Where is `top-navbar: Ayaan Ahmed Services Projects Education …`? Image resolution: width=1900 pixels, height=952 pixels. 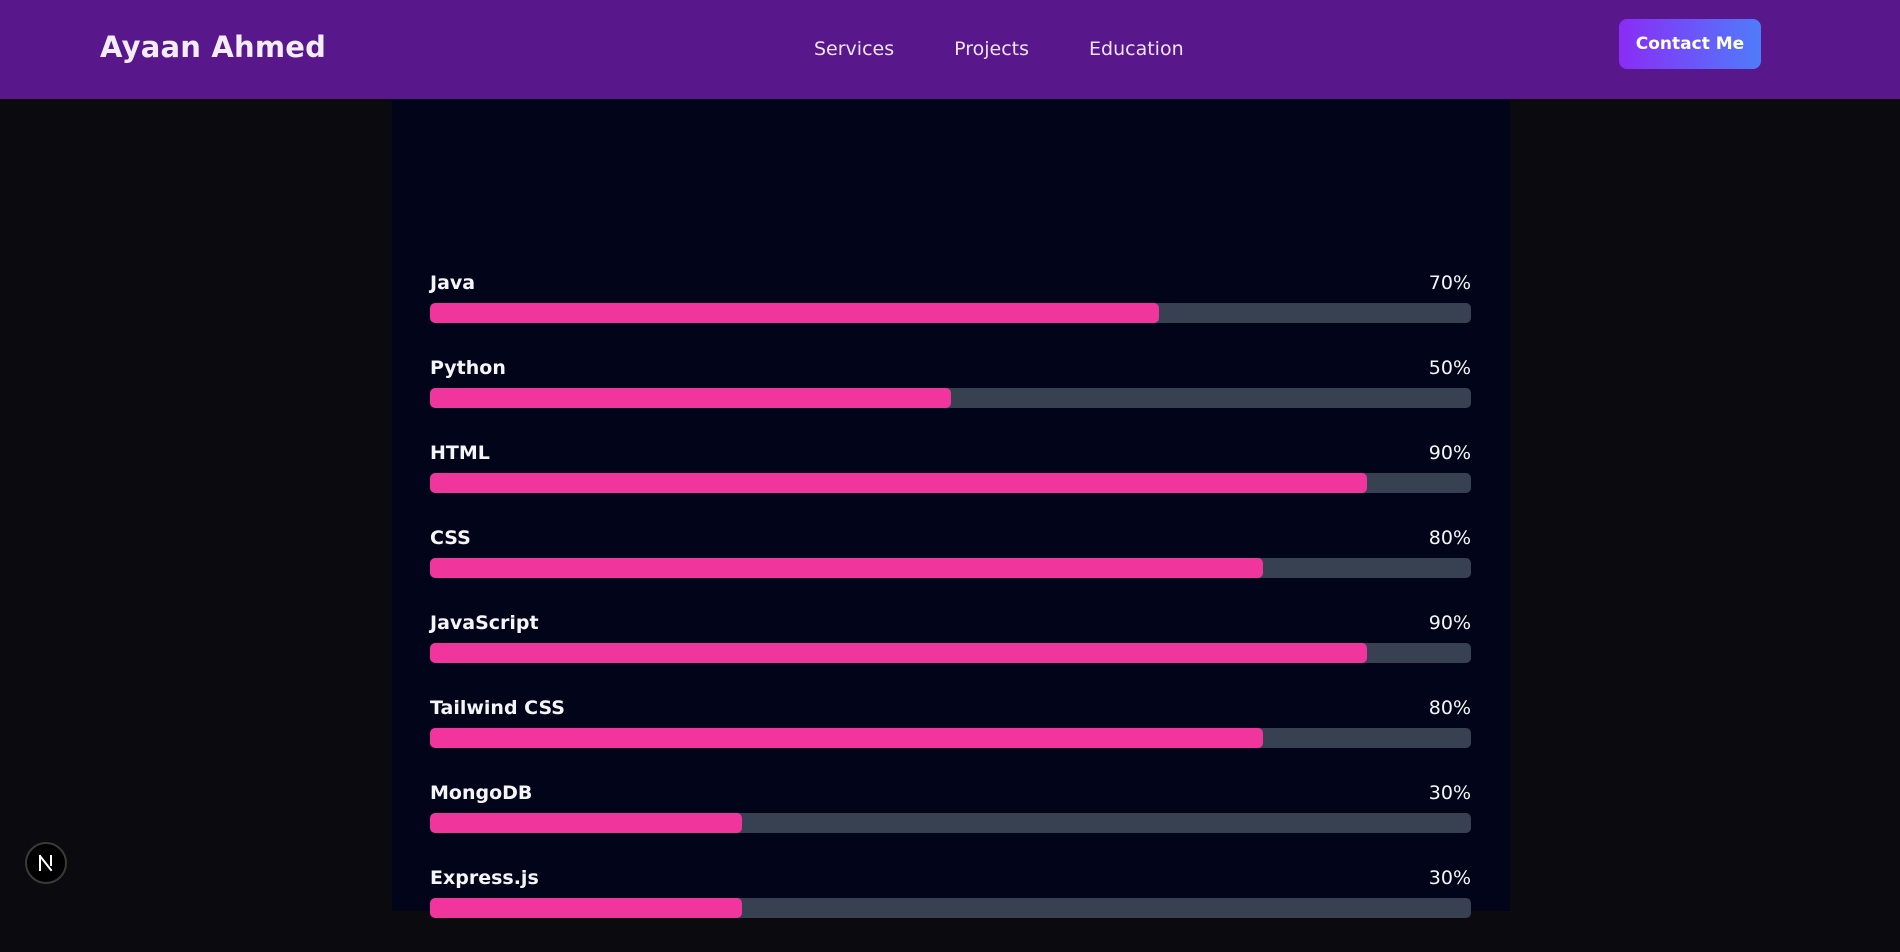
top-navbar: Ayaan Ahmed Services Projects Education … is located at coordinates (950, 49).